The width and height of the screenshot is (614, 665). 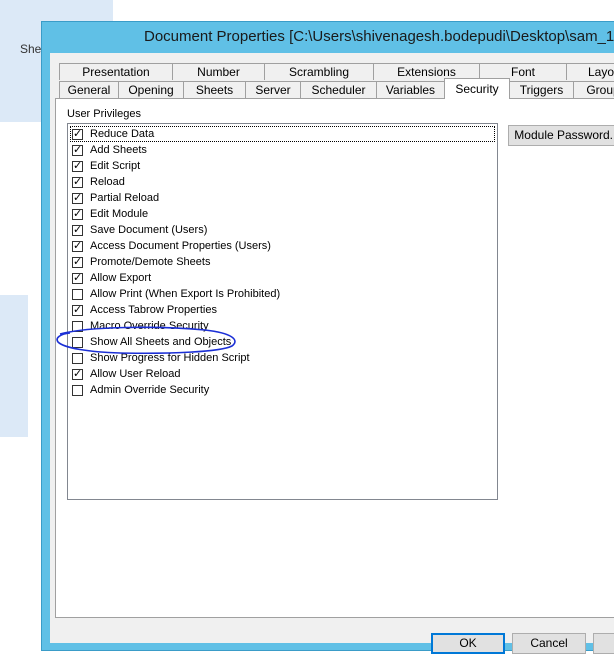 What do you see at coordinates (151, 89) in the screenshot?
I see `tab-opening: Opening` at bounding box center [151, 89].